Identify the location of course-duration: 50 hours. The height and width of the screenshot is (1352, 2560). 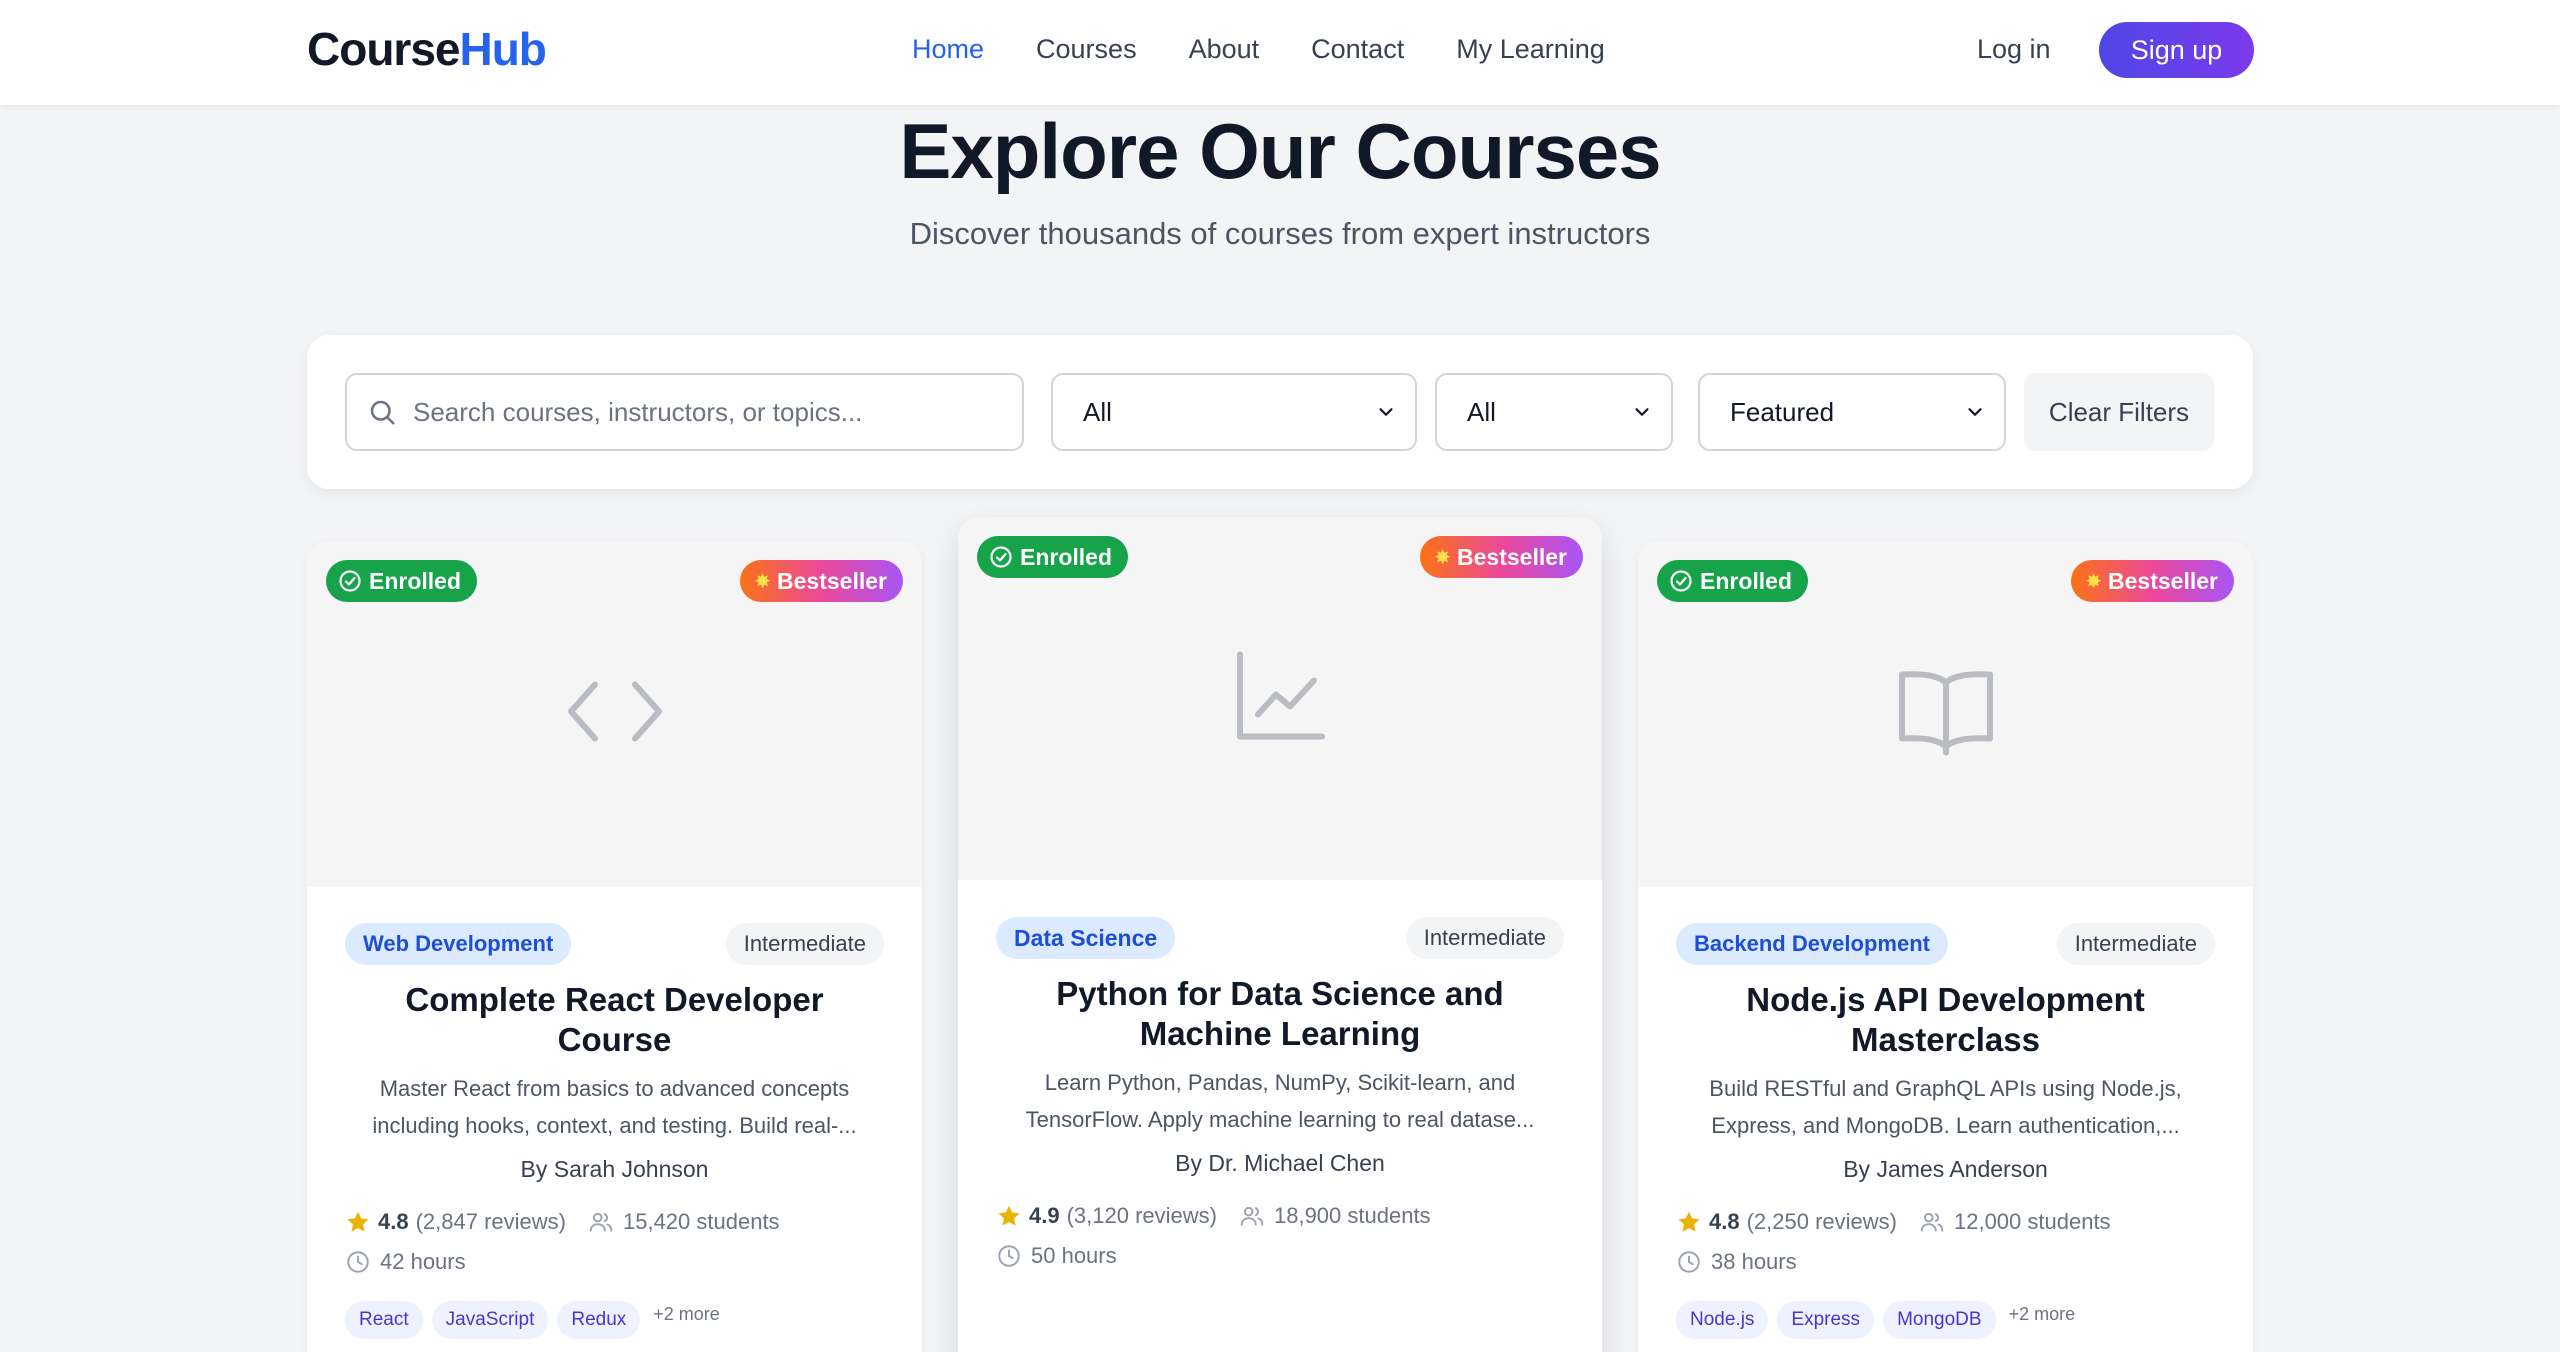
(1280, 1256).